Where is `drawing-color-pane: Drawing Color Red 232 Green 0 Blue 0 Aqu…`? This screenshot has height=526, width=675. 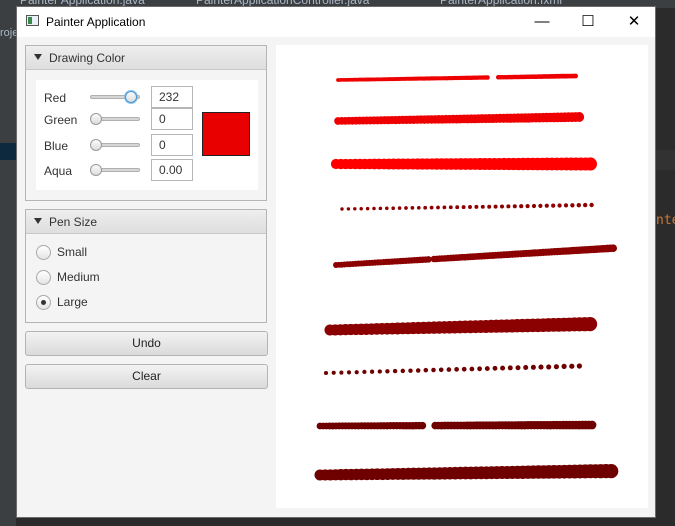
drawing-color-pane: Drawing Color Red 232 Green 0 Blue 0 Aqu… is located at coordinates (146, 123).